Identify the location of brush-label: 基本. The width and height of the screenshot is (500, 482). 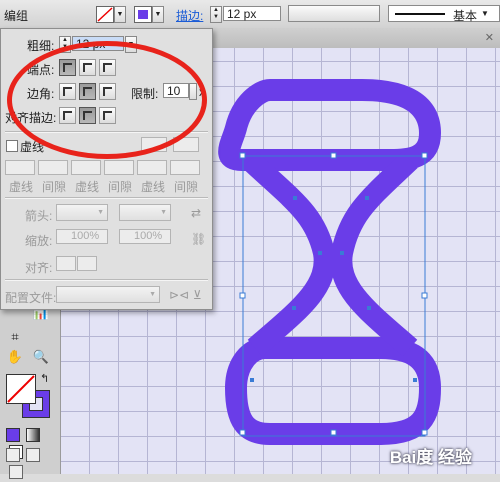
(465, 16).